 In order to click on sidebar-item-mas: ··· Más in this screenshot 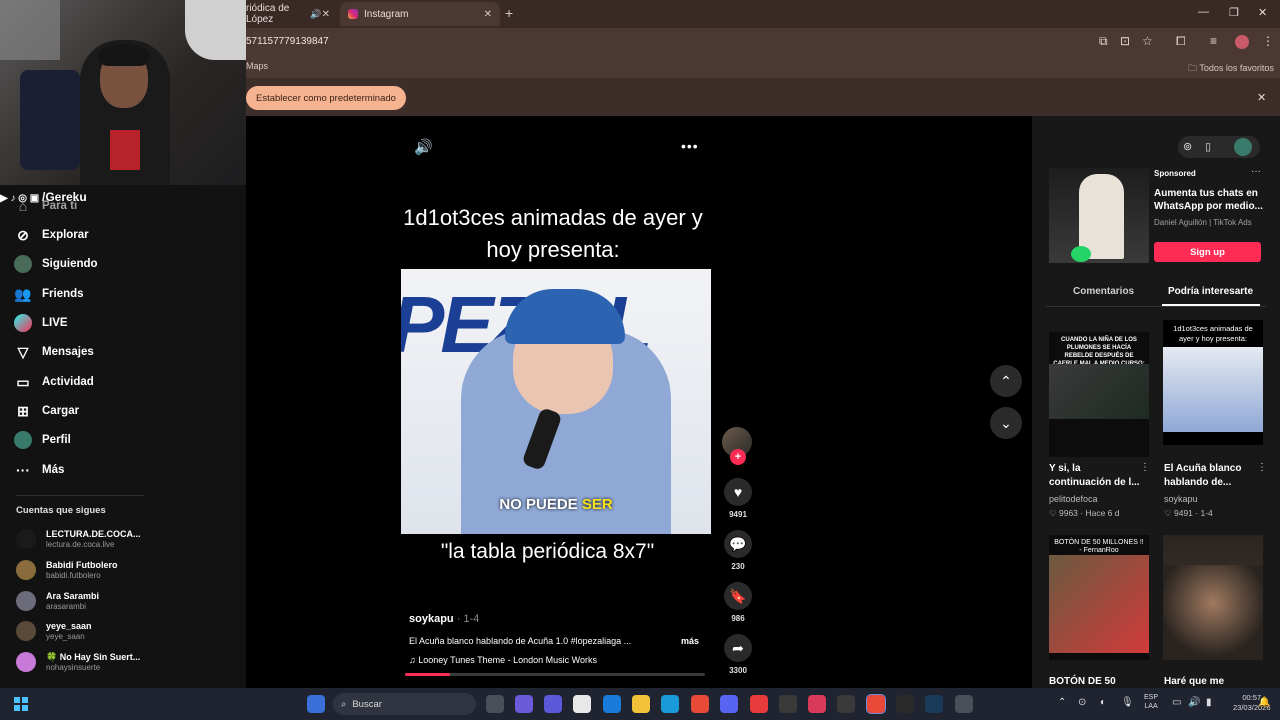, I will do `click(39, 470)`.